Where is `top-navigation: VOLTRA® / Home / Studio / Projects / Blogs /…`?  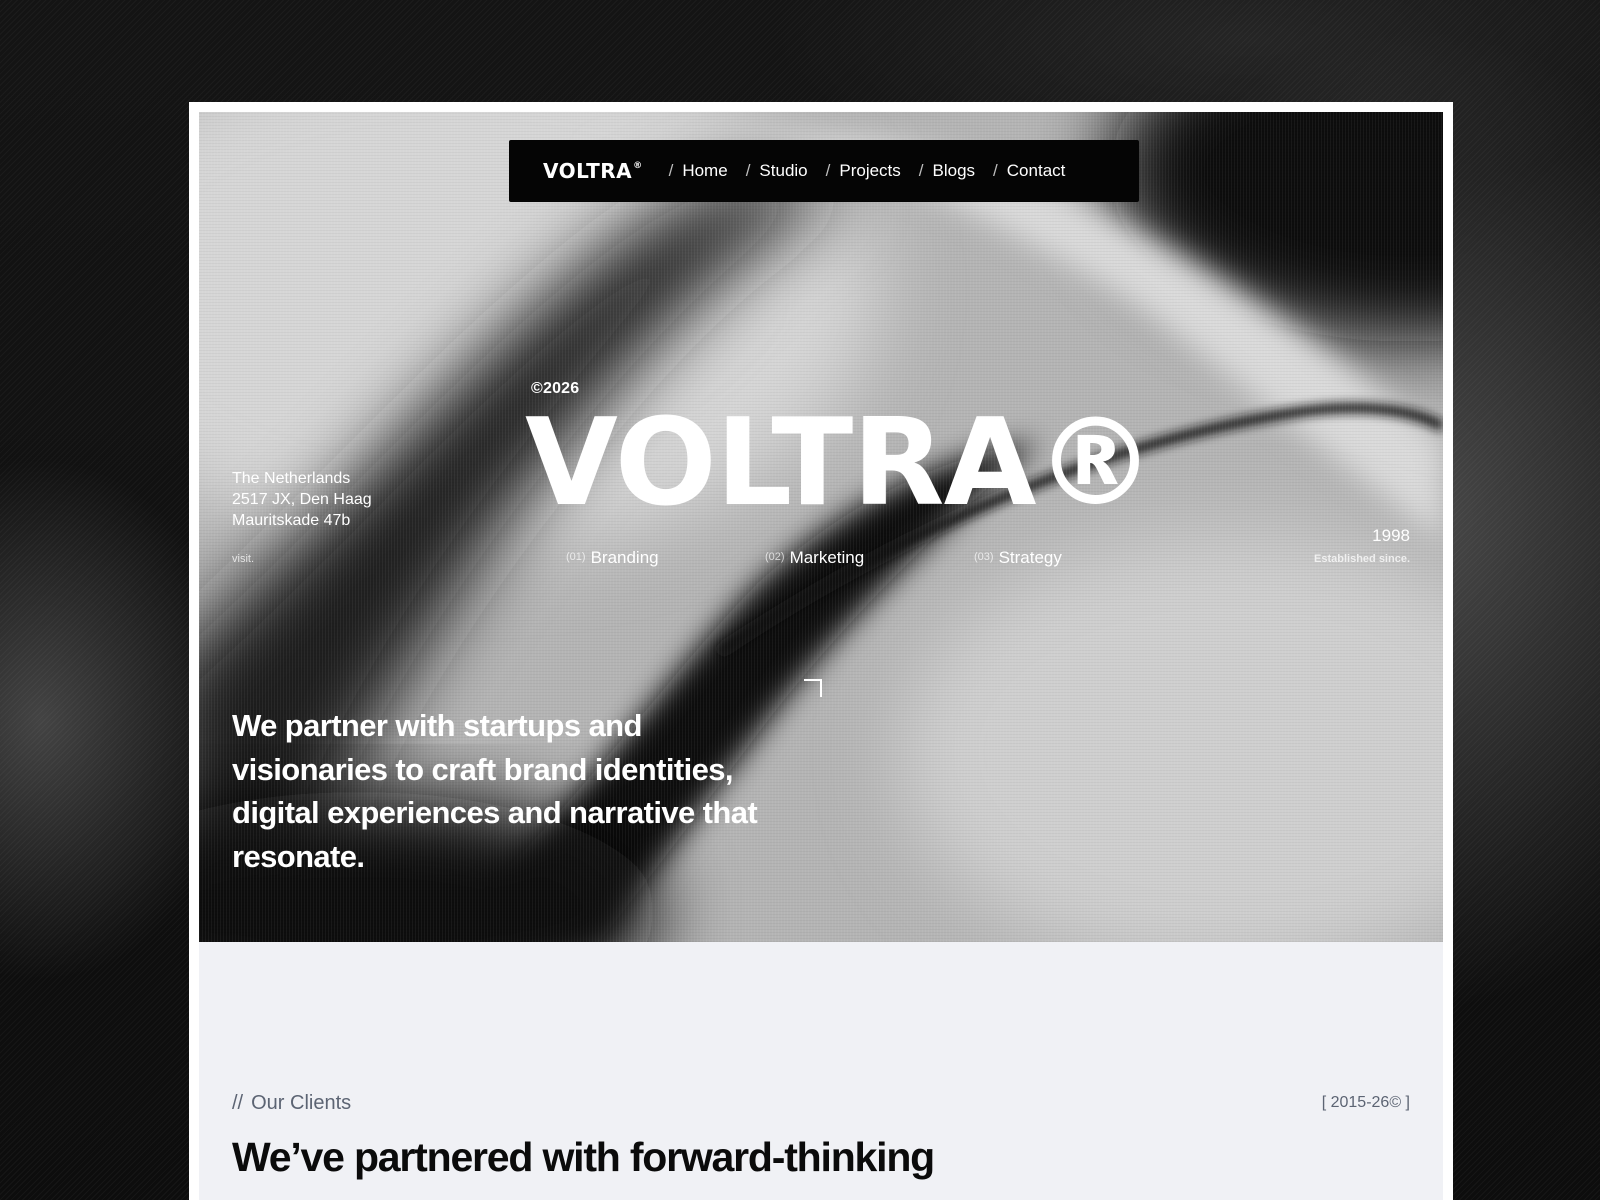
top-navigation: VOLTRA® / Home / Studio / Projects / Blogs /… is located at coordinates (824, 171).